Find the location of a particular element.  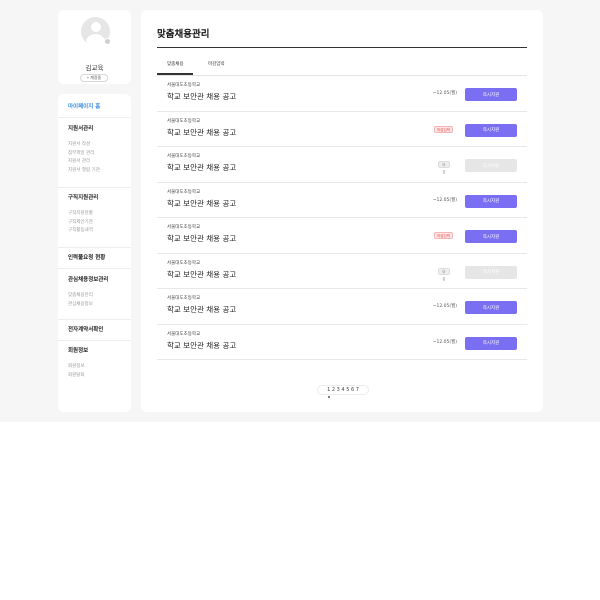

sidebar-section-contract: 전자계약서확인 is located at coordinates (98, 329).